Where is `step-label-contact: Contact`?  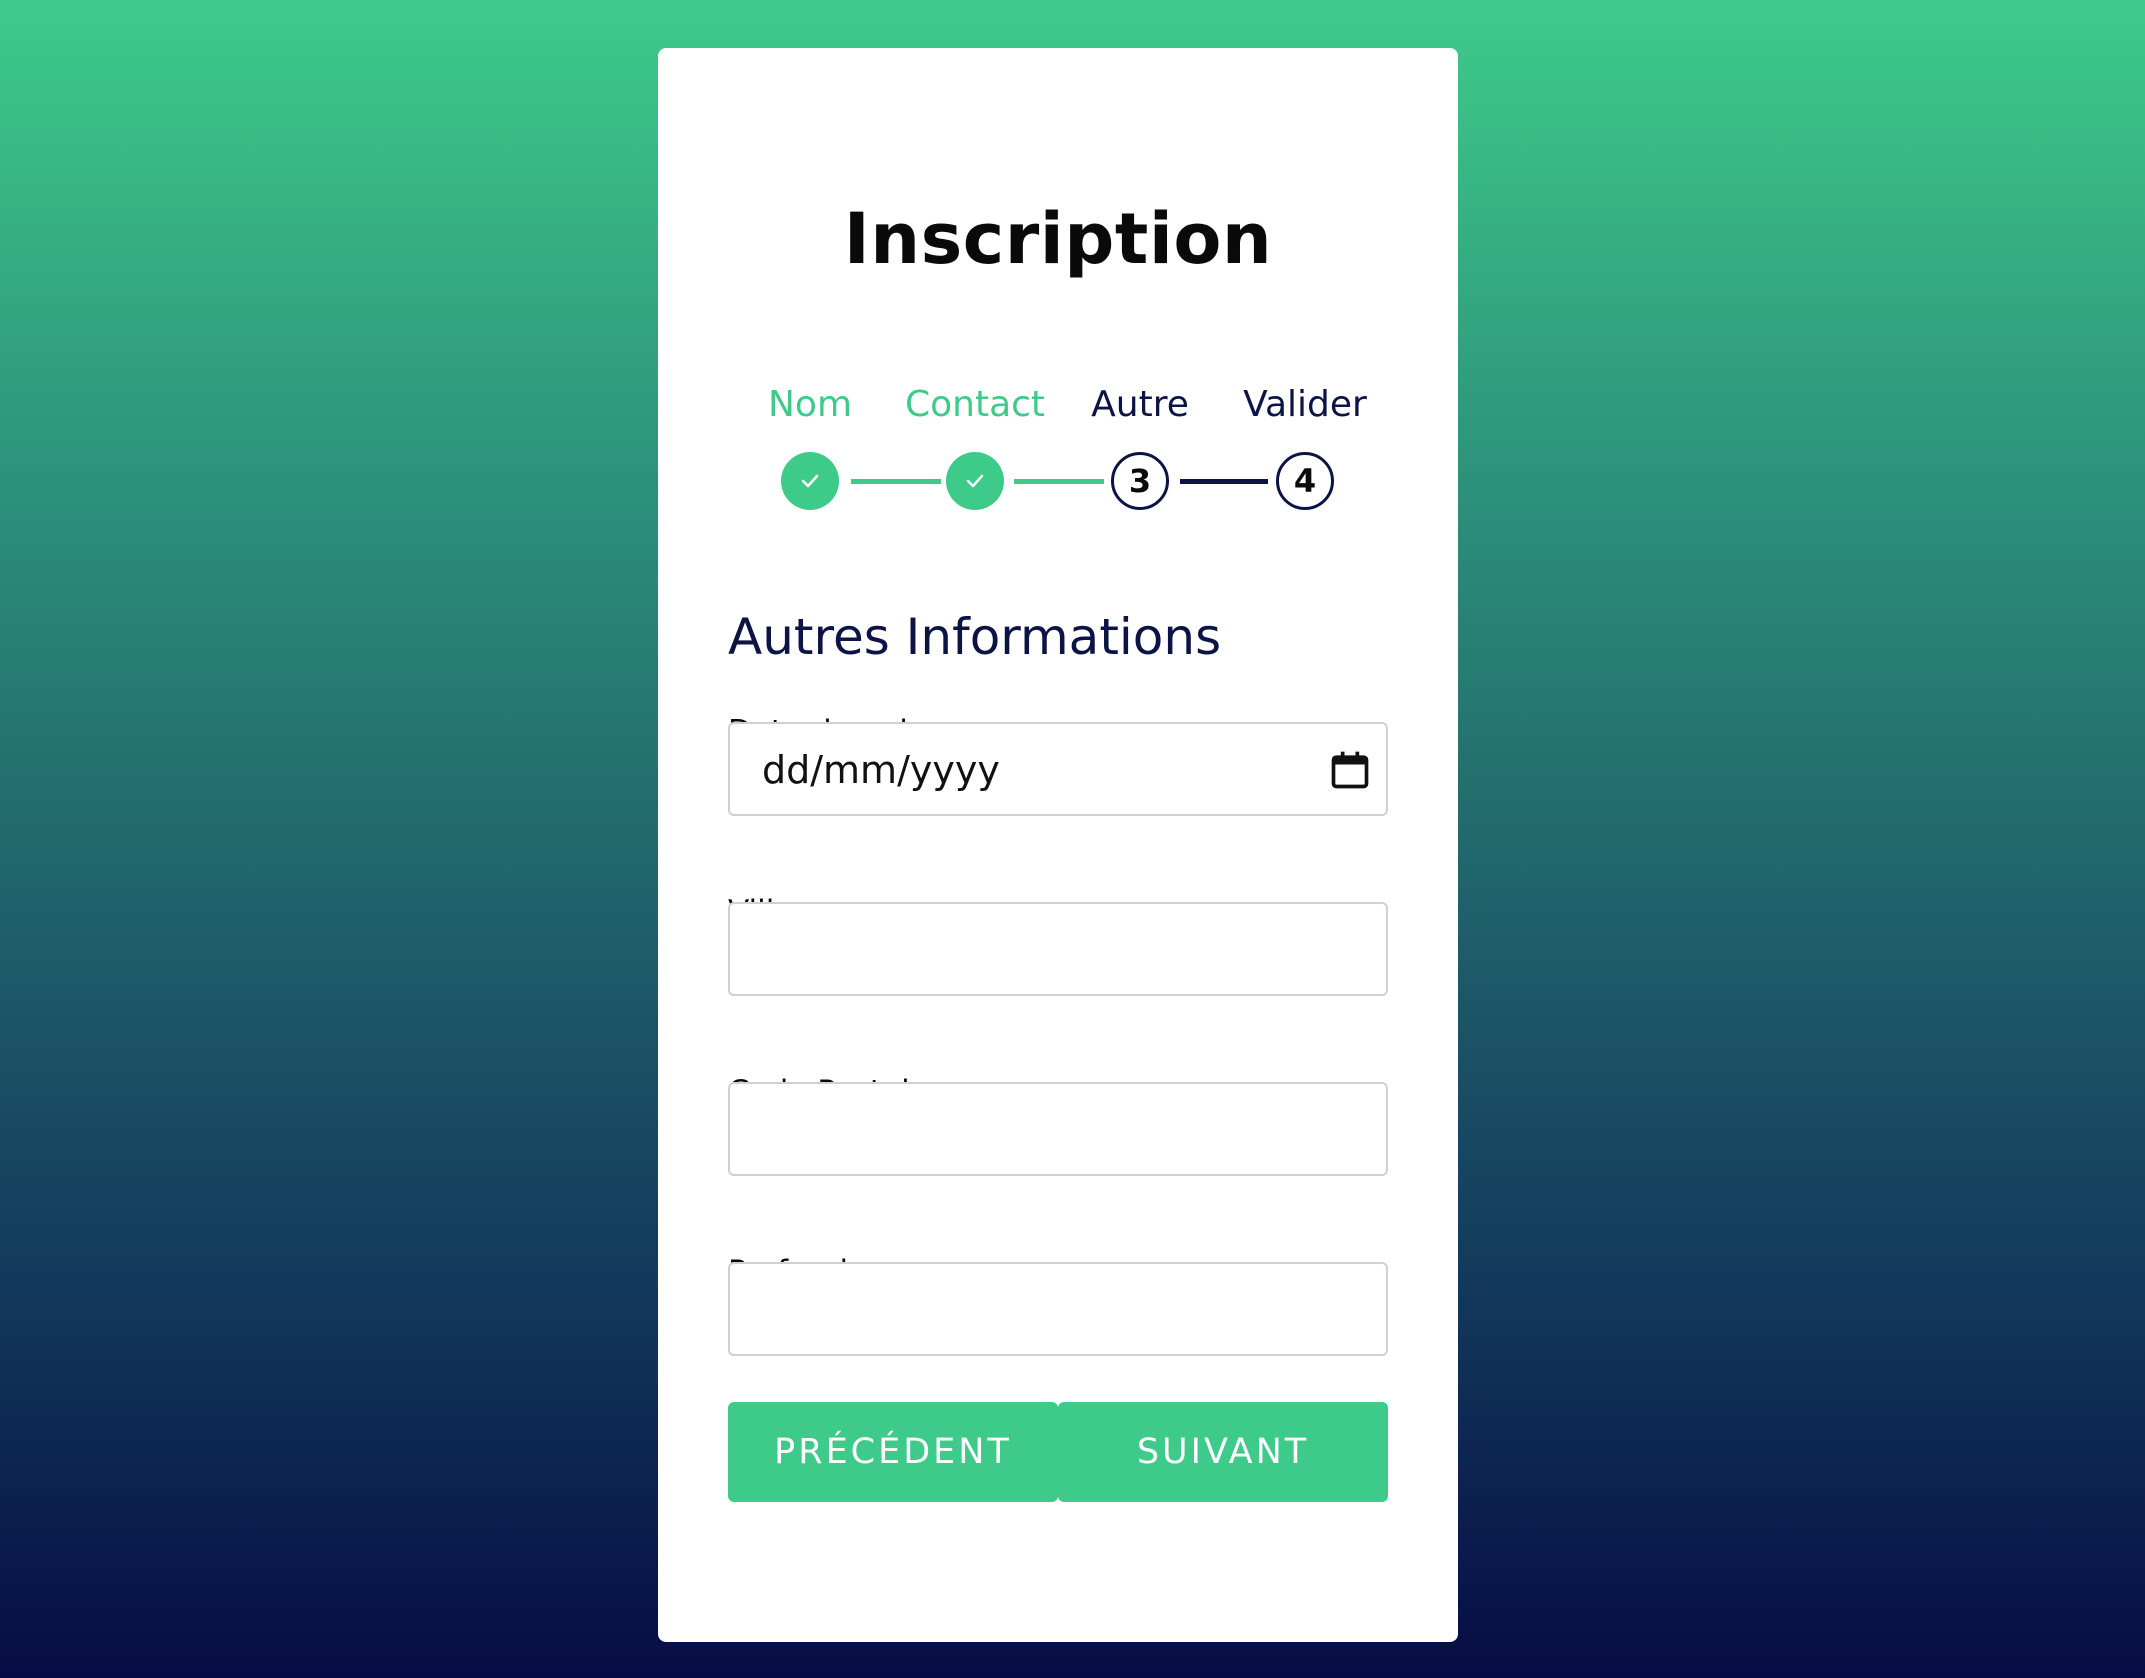 step-label-contact: Contact is located at coordinates (975, 404).